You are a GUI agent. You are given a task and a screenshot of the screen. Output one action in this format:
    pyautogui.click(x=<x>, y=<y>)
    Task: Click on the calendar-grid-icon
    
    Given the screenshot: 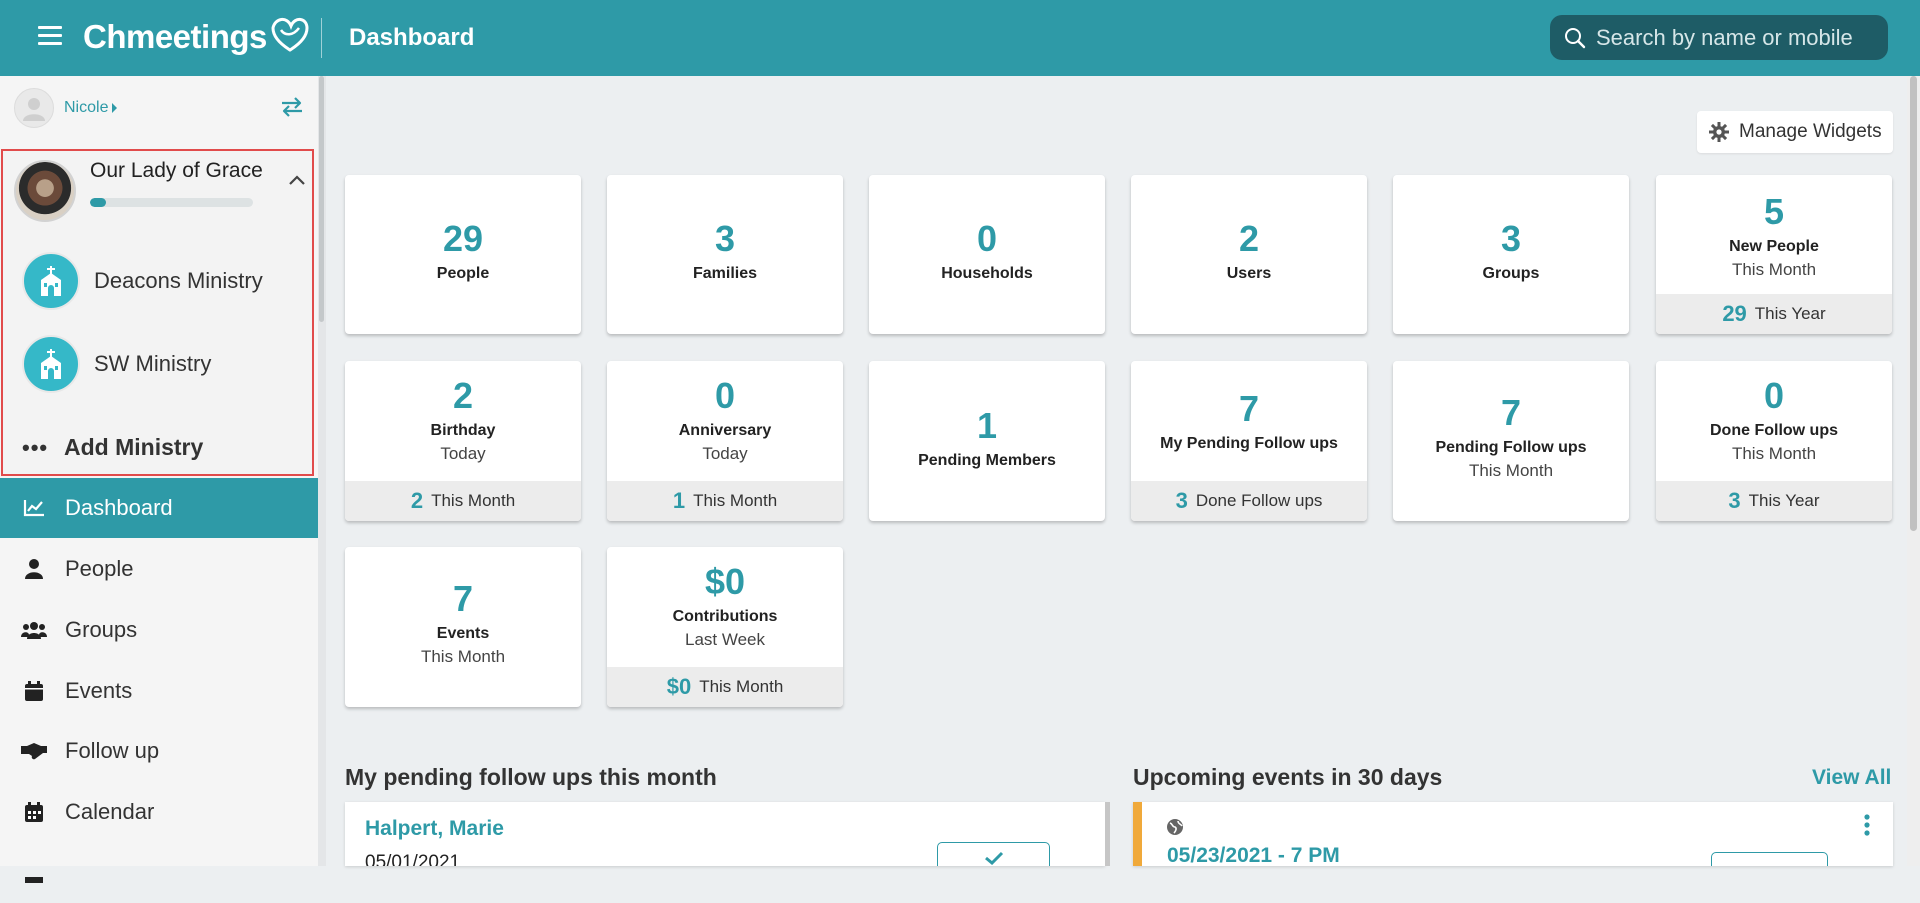 What is the action you would take?
    pyautogui.click(x=34, y=812)
    